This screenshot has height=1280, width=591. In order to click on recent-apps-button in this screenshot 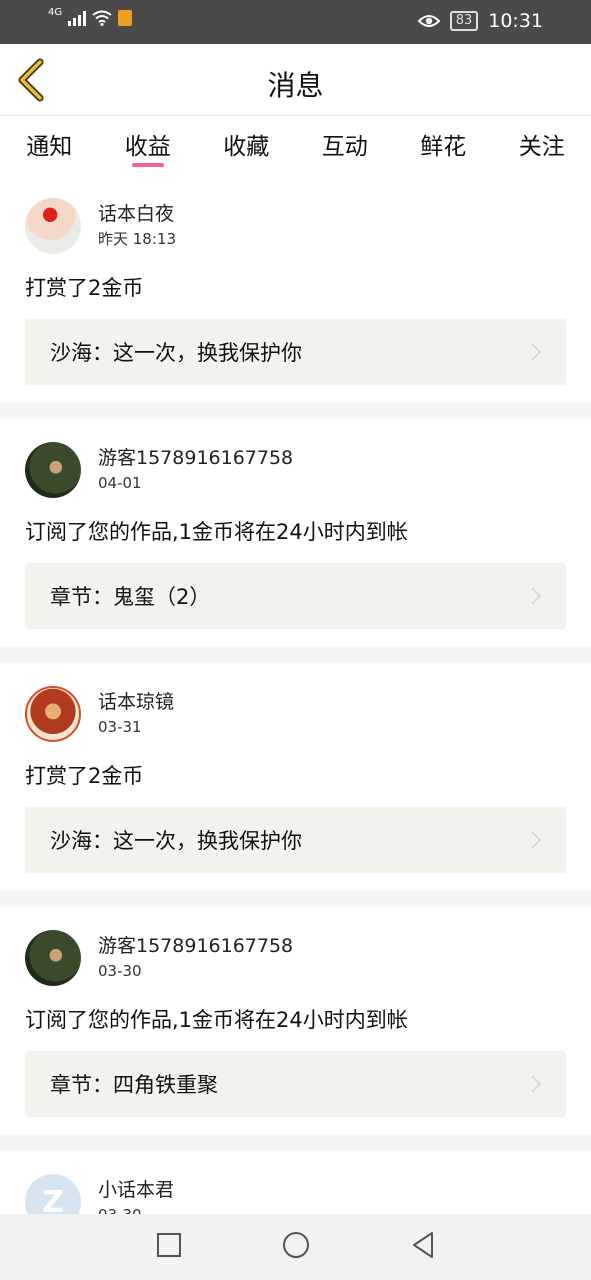, I will do `click(169, 1247)`.